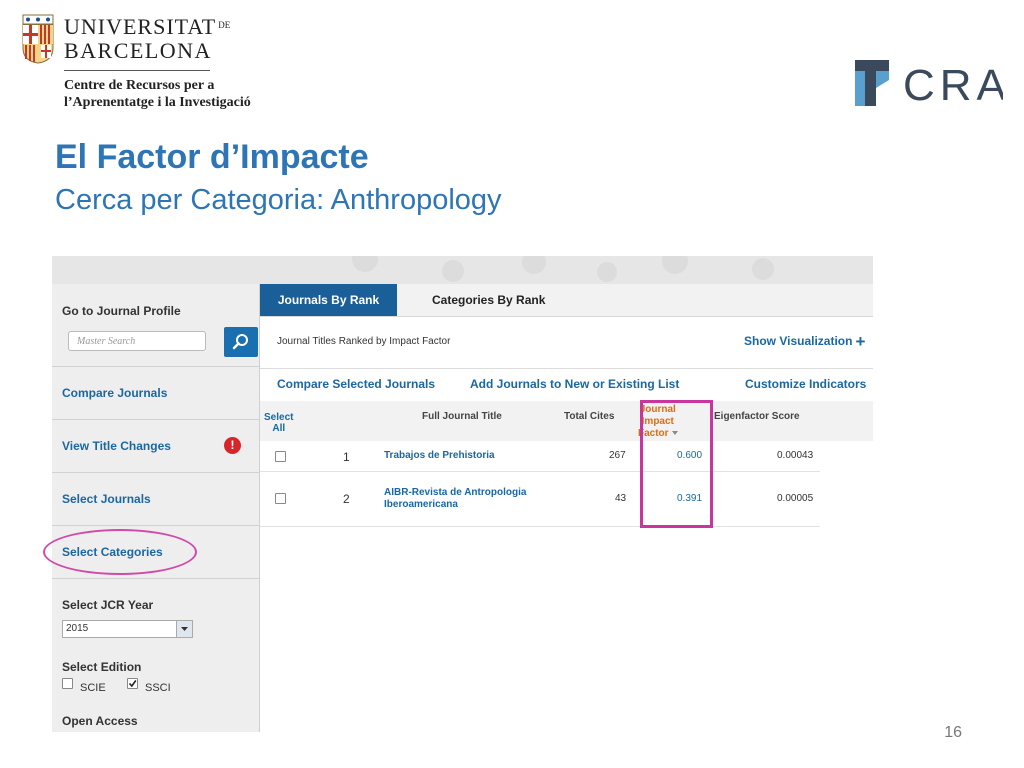  I want to click on tab-categories-by-rank: Categories By Rank, so click(488, 300).